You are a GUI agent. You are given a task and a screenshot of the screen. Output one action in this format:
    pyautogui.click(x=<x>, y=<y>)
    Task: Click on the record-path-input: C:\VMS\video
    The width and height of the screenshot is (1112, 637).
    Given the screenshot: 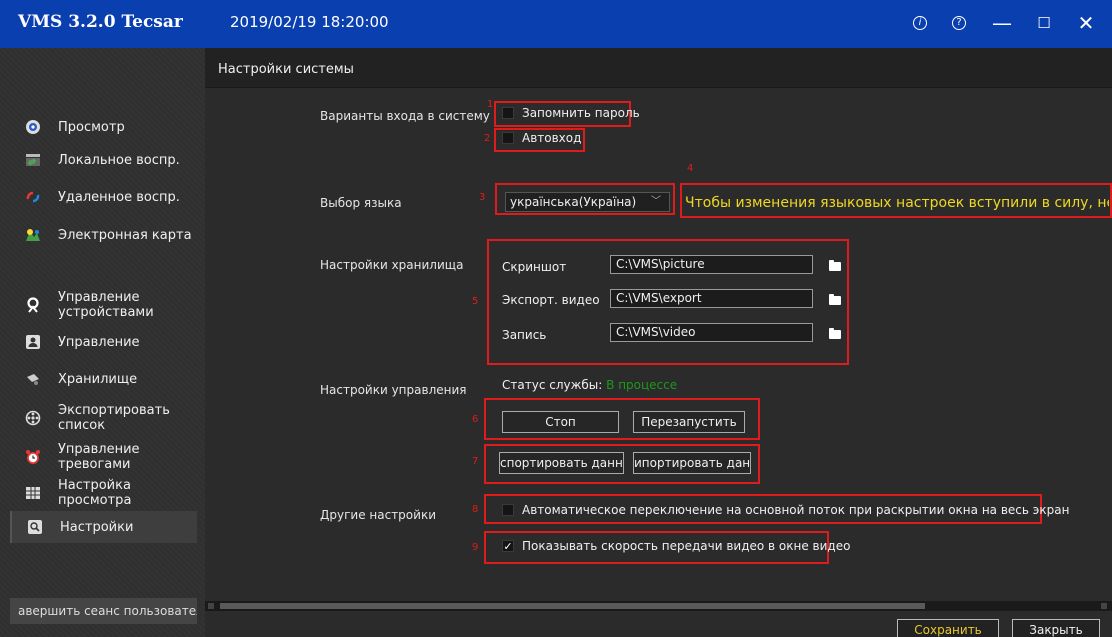 What is the action you would take?
    pyautogui.click(x=711, y=332)
    